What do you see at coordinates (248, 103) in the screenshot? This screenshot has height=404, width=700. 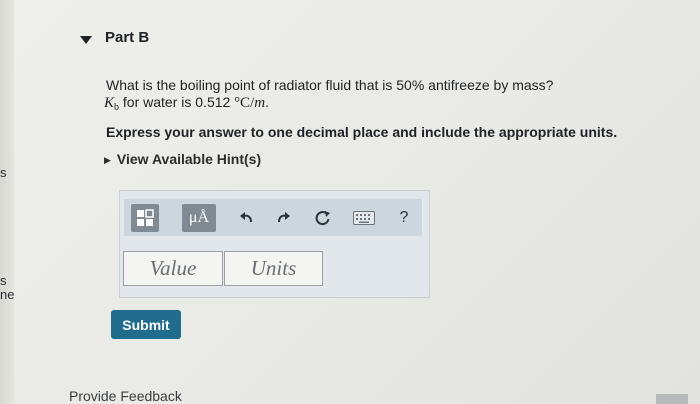 I see `kb-unit: °C/m` at bounding box center [248, 103].